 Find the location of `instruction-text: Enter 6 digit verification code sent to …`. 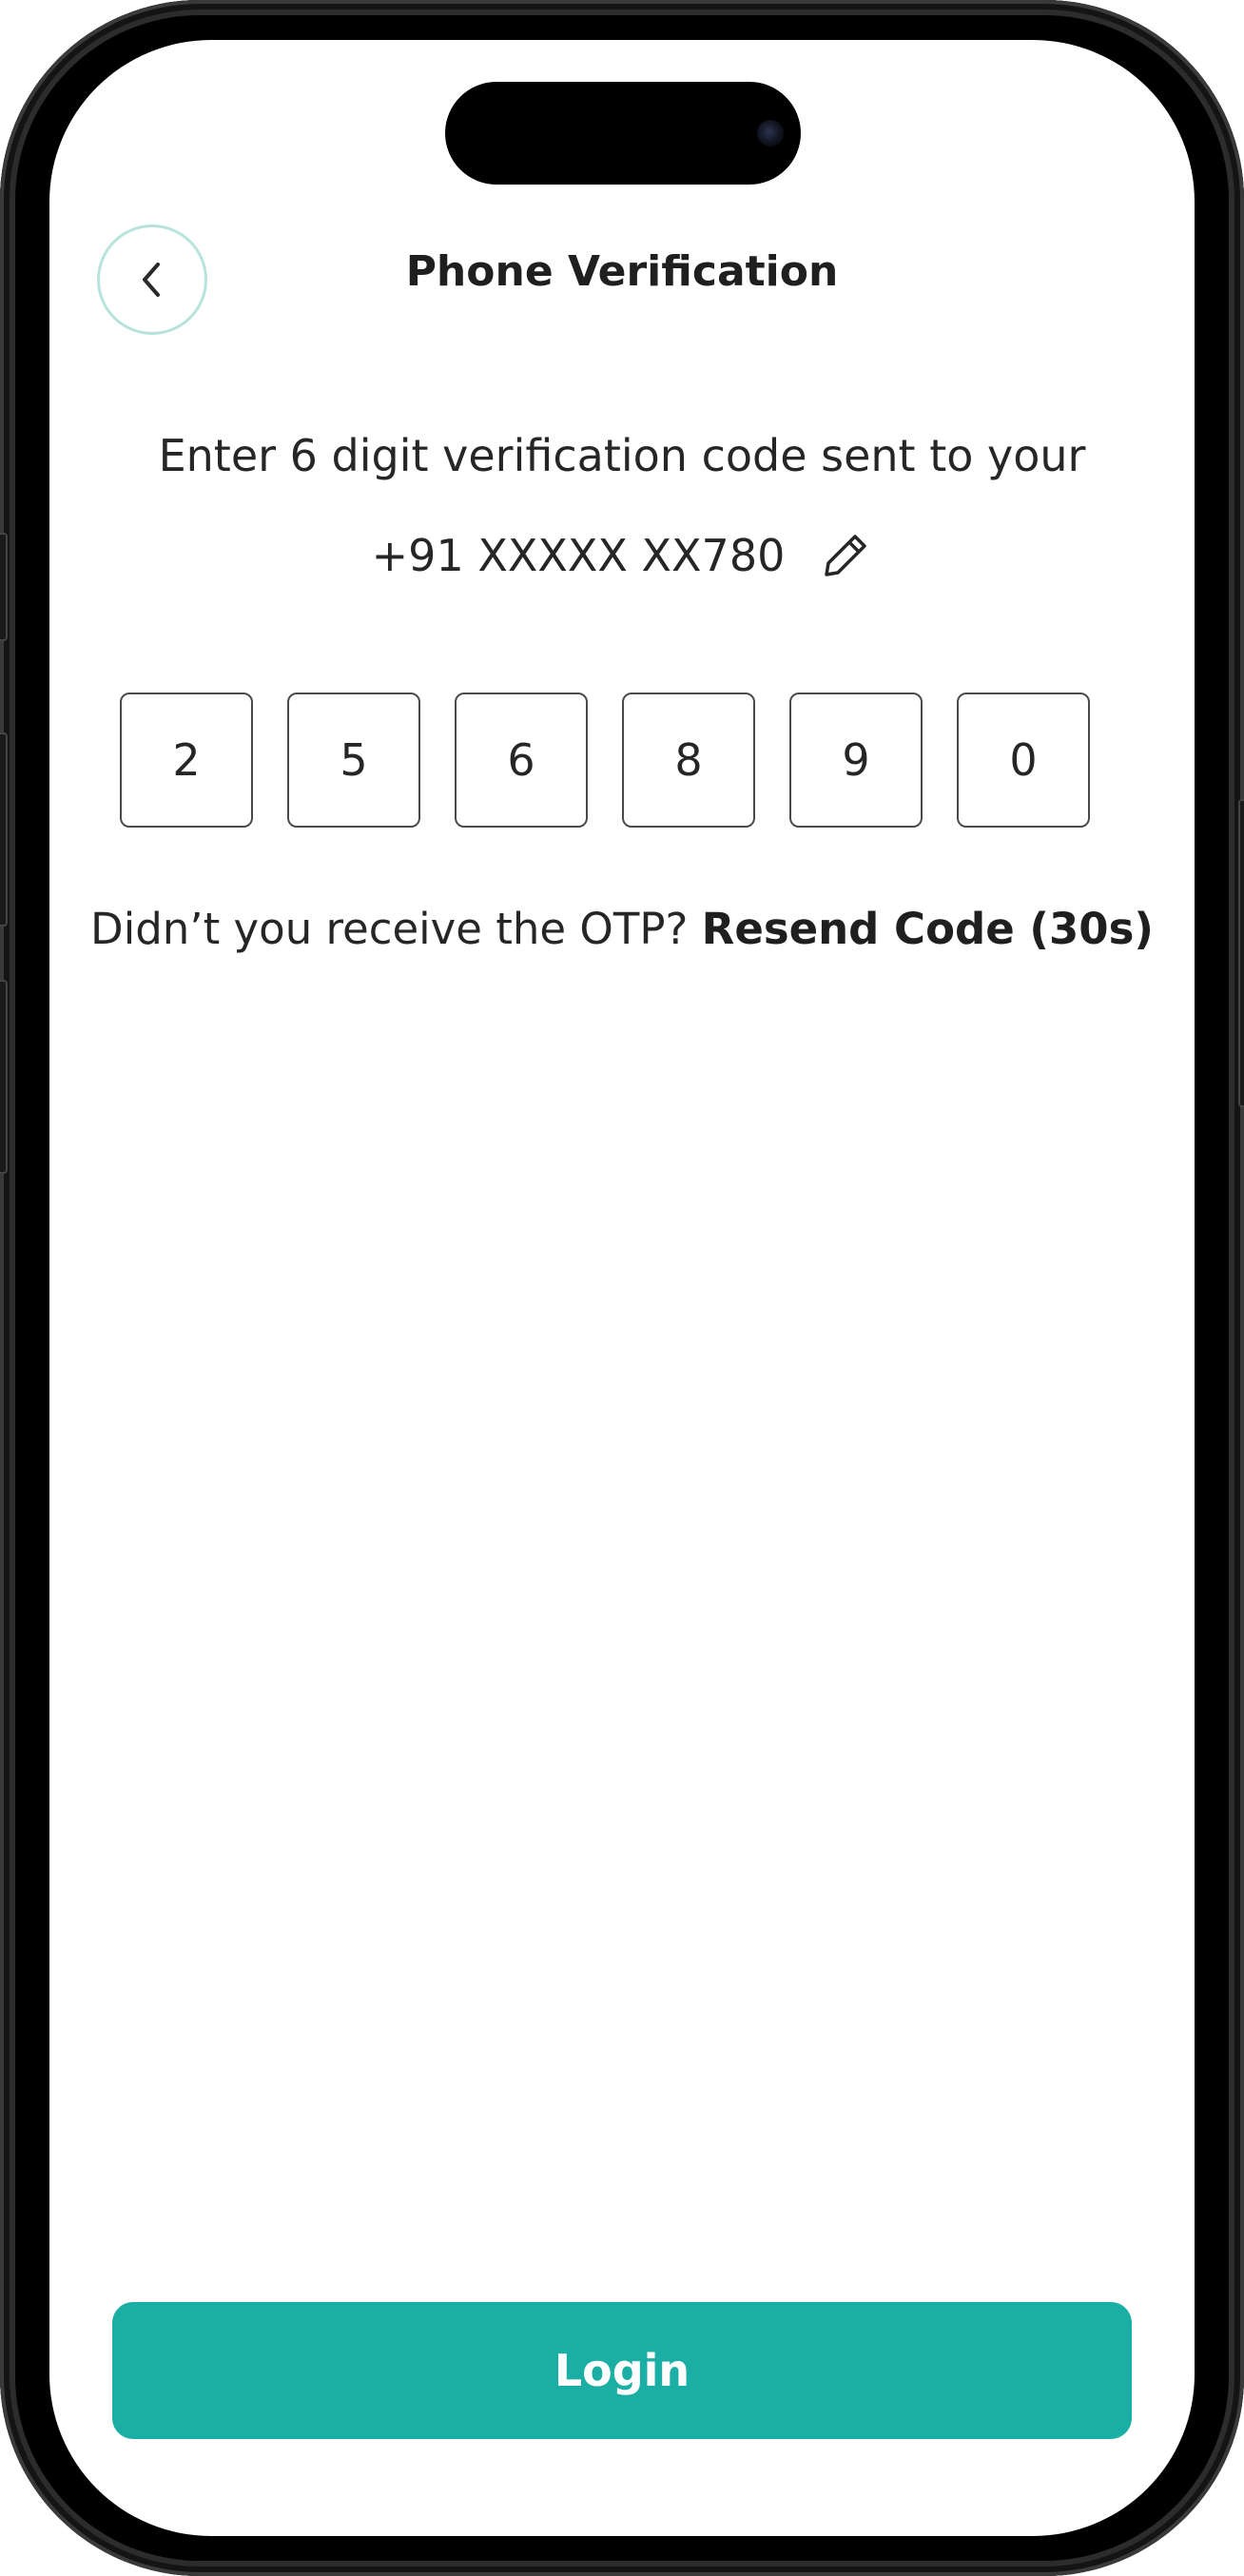

instruction-text: Enter 6 digit verification code sent to … is located at coordinates (622, 456).